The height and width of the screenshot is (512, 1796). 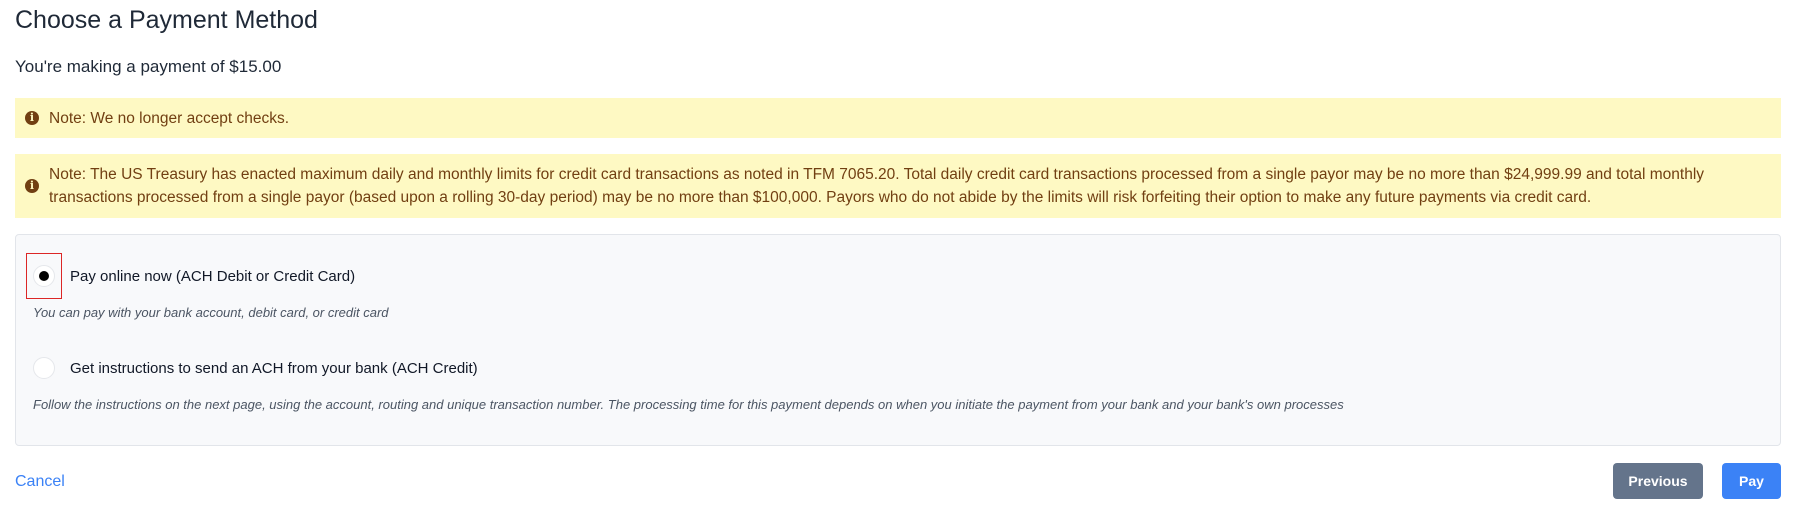 I want to click on page-title: Choose a Payment Method, so click(x=166, y=20).